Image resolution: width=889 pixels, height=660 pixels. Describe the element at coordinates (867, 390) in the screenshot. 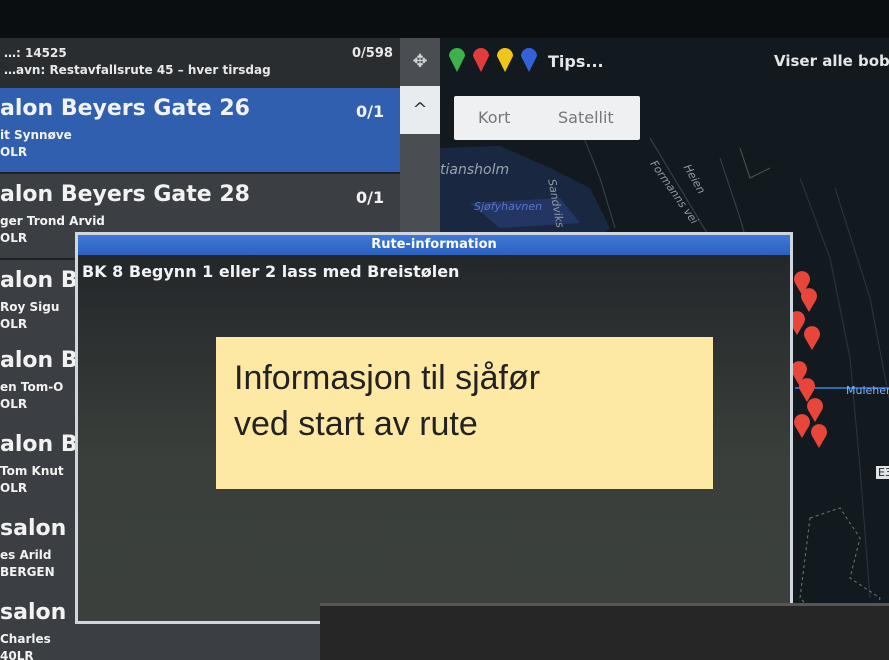

I see `map-label: Muleheng` at that location.